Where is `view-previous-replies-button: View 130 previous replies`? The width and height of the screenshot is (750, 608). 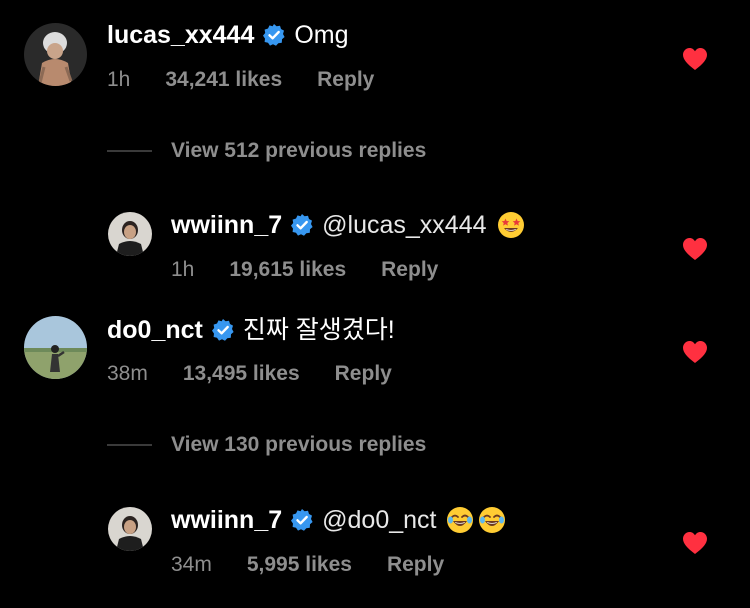
view-previous-replies-button: View 130 previous replies is located at coordinates (266, 445).